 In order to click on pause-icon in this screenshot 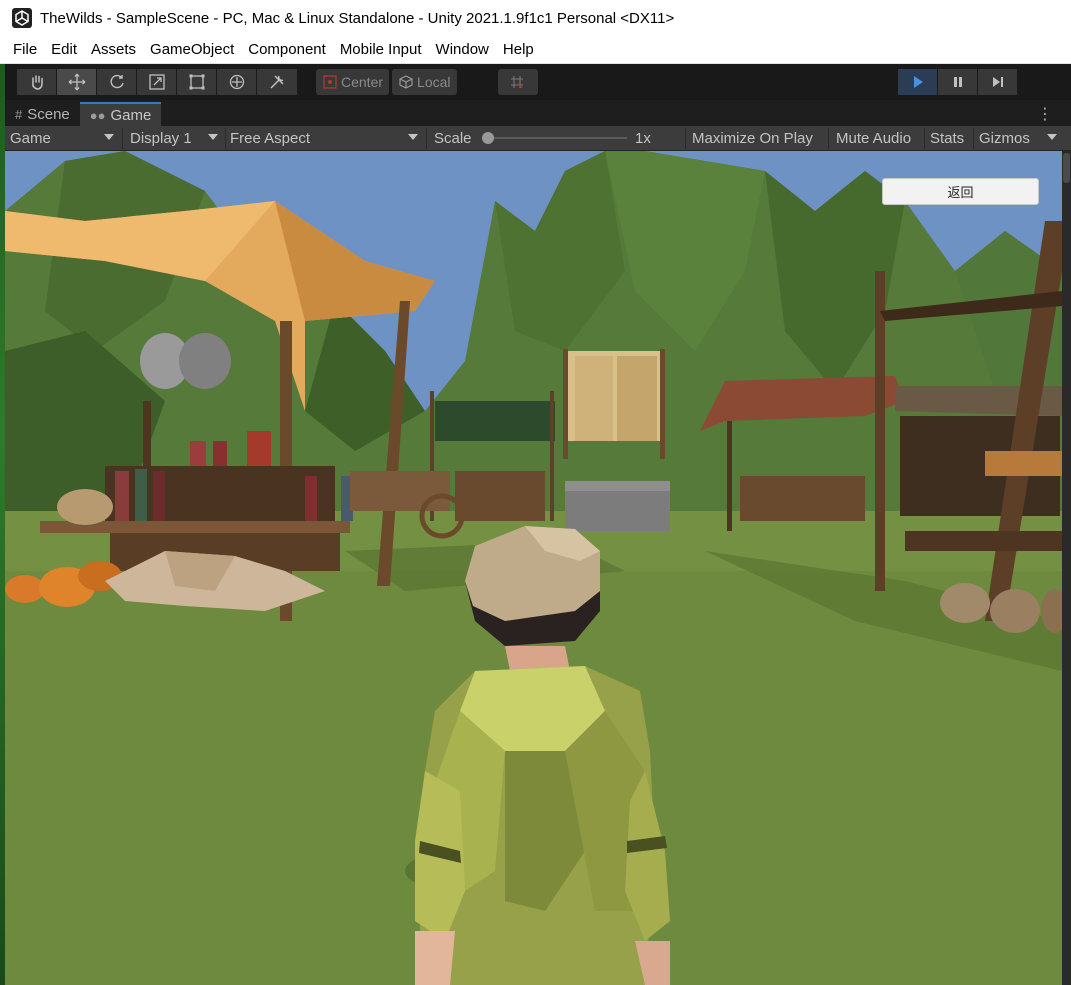, I will do `click(957, 82)`.